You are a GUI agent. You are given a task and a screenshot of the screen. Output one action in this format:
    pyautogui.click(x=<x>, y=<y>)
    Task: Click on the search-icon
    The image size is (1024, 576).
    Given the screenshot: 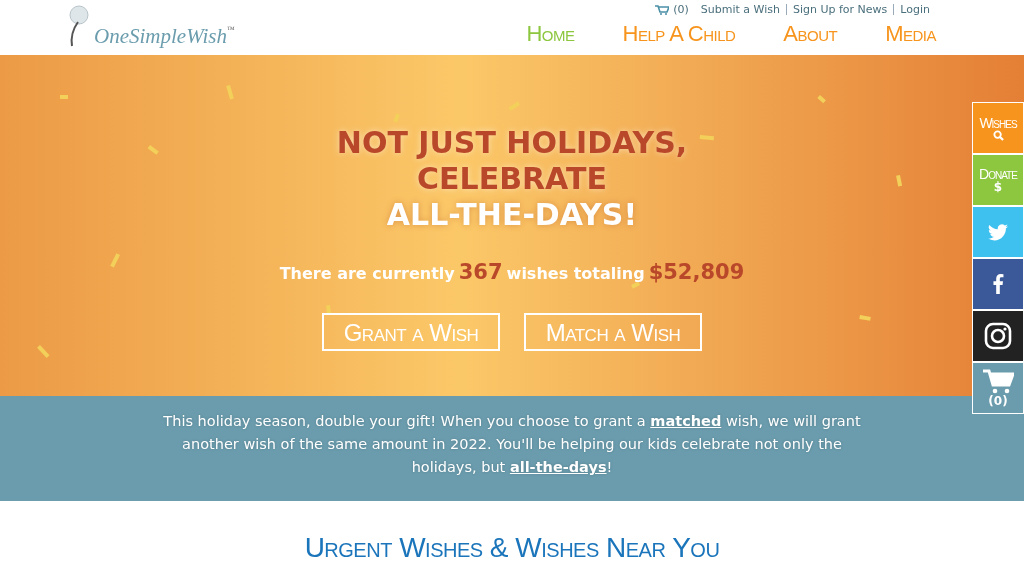 What is the action you would take?
    pyautogui.click(x=998, y=135)
    